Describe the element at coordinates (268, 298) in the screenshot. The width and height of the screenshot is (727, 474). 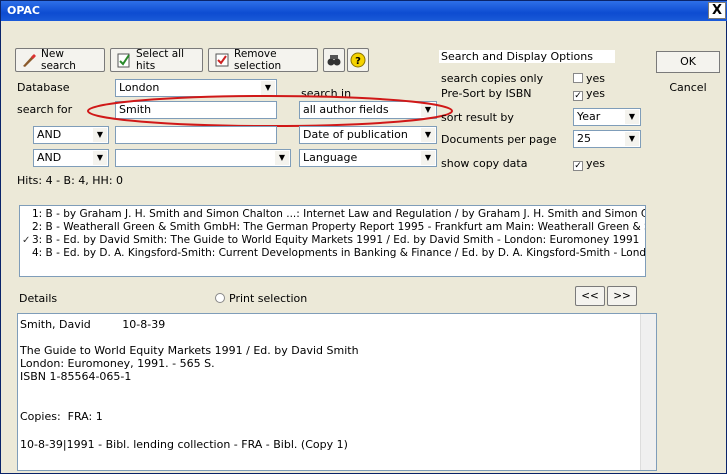
I see `print-selection-label: Print selection` at that location.